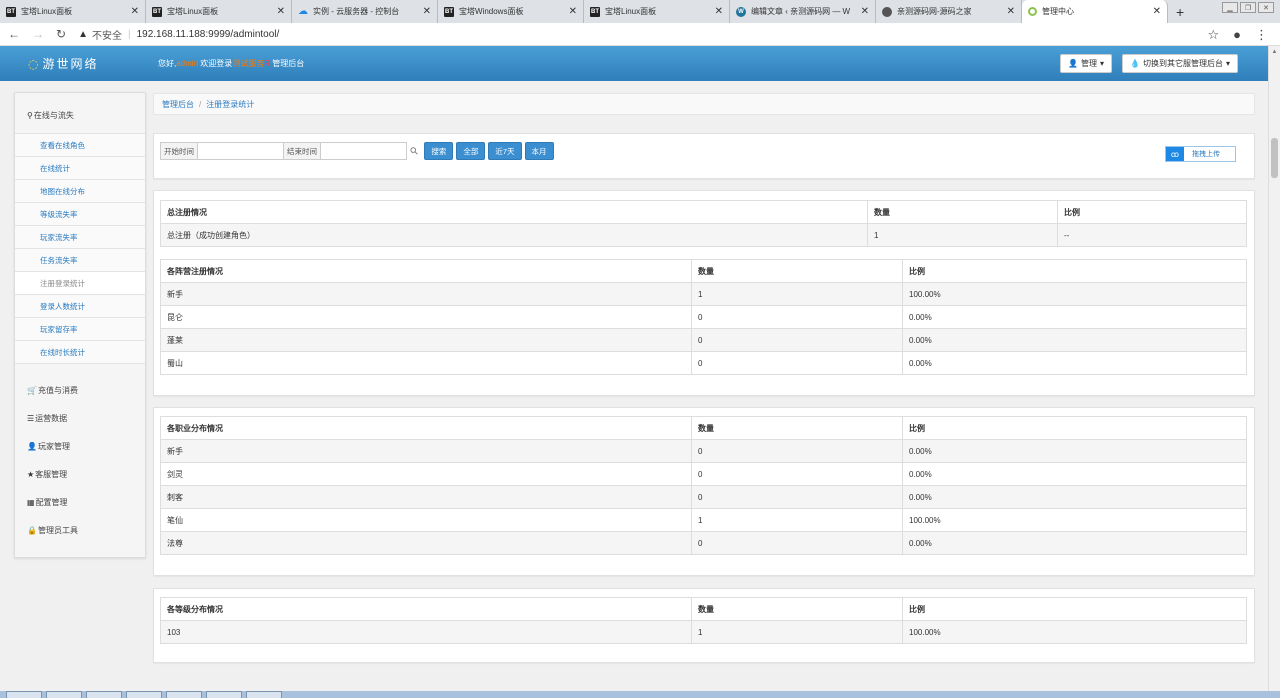 This screenshot has height=698, width=1280. Describe the element at coordinates (14, 34) in the screenshot. I see `back-icon: ←` at that location.